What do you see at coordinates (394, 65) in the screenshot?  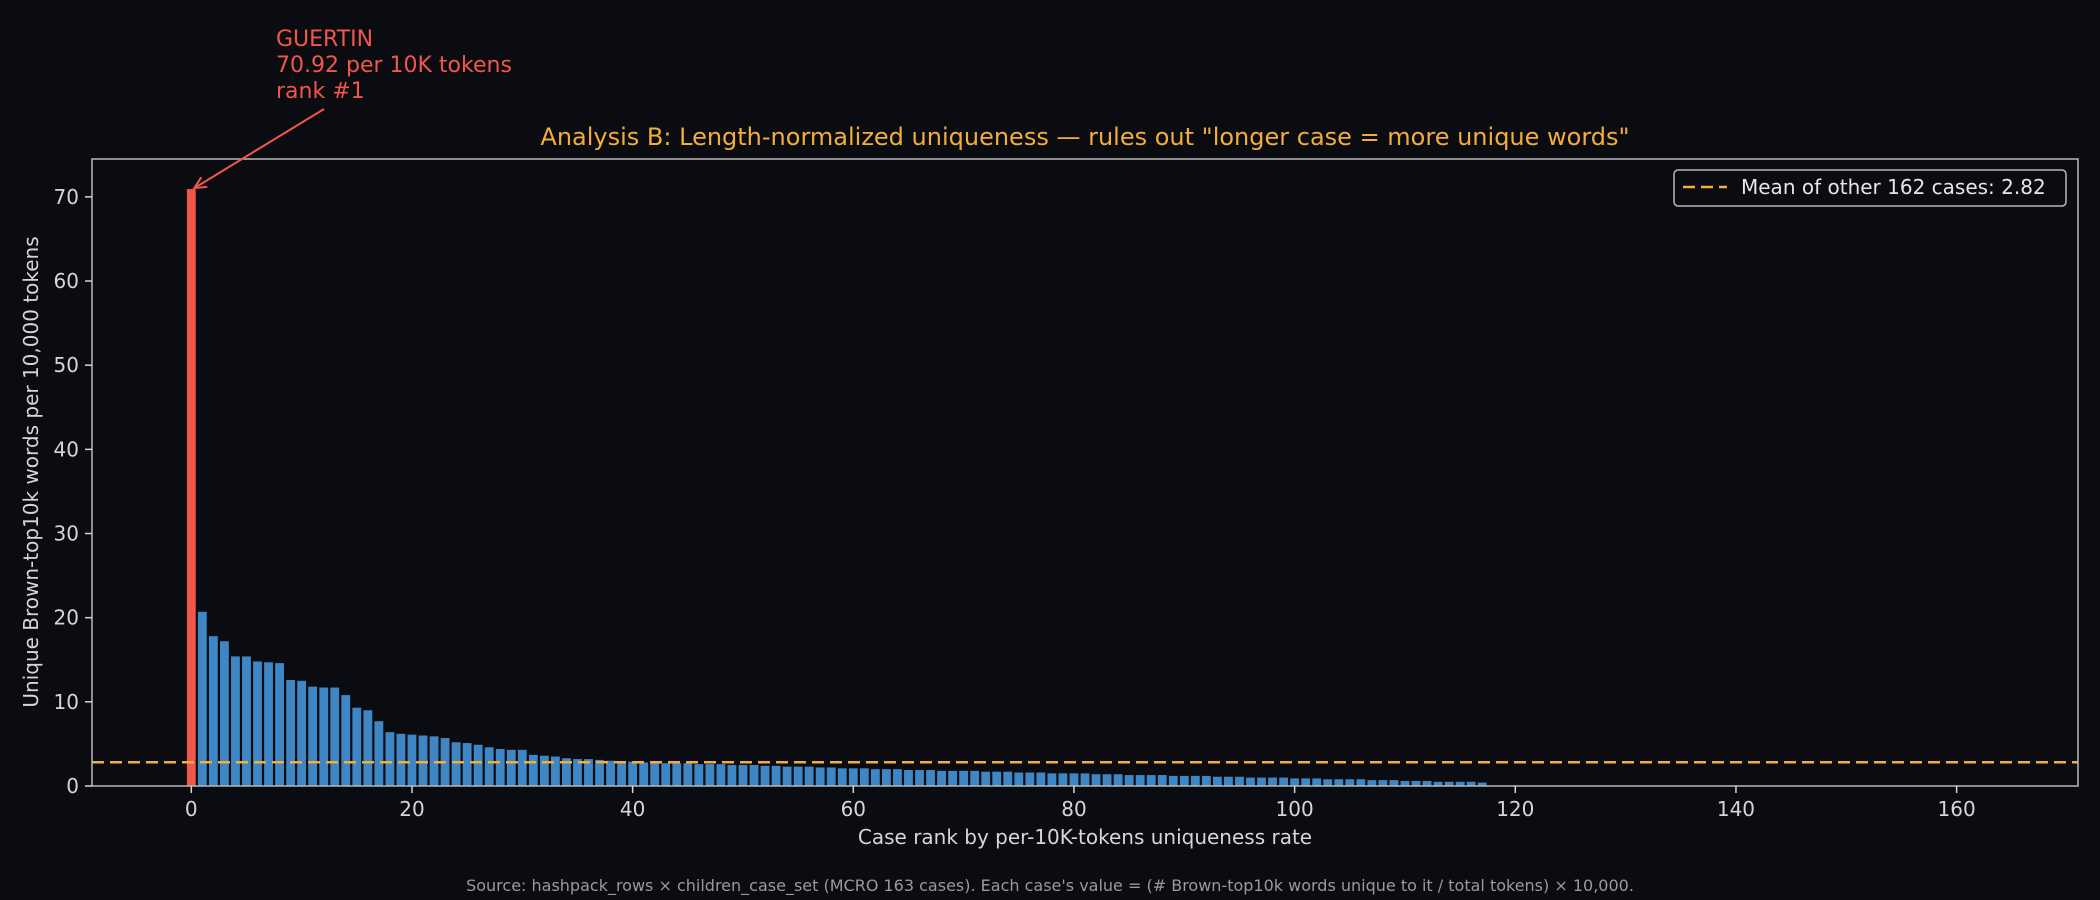 I see `annotation-line-2: 70.92 per 10K tokens` at bounding box center [394, 65].